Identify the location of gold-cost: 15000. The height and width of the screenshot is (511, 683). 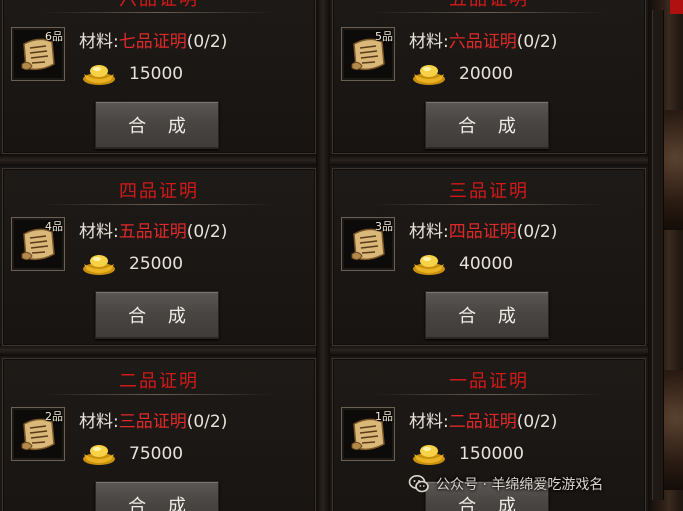
(132, 74).